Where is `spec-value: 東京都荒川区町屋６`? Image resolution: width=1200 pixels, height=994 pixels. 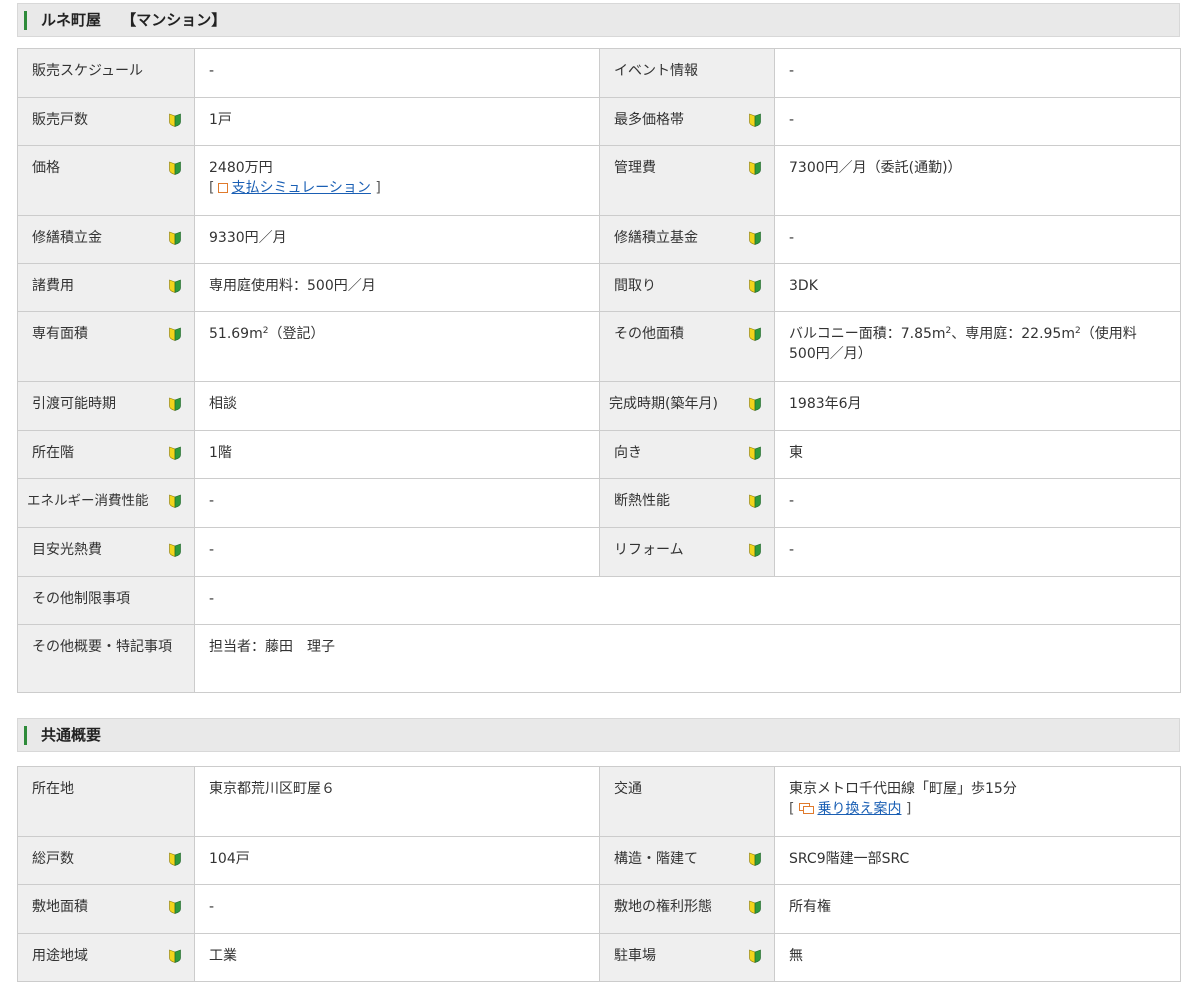
spec-value: 東京都荒川区町屋６ is located at coordinates (397, 801).